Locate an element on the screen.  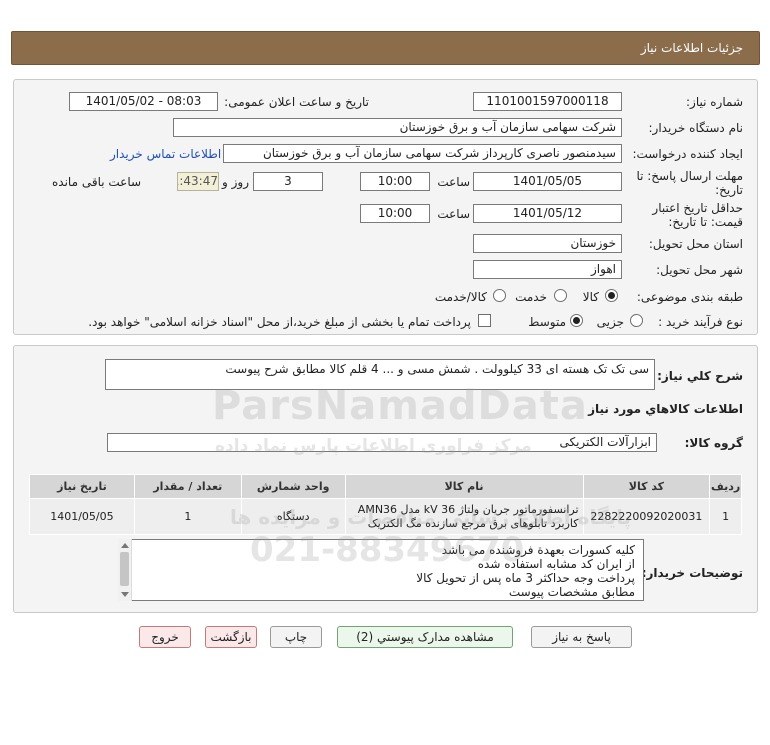
note-line: پرداخت وجه حداکثر 3 ماه پس از تحویل کالا is located at coordinates (525, 578).